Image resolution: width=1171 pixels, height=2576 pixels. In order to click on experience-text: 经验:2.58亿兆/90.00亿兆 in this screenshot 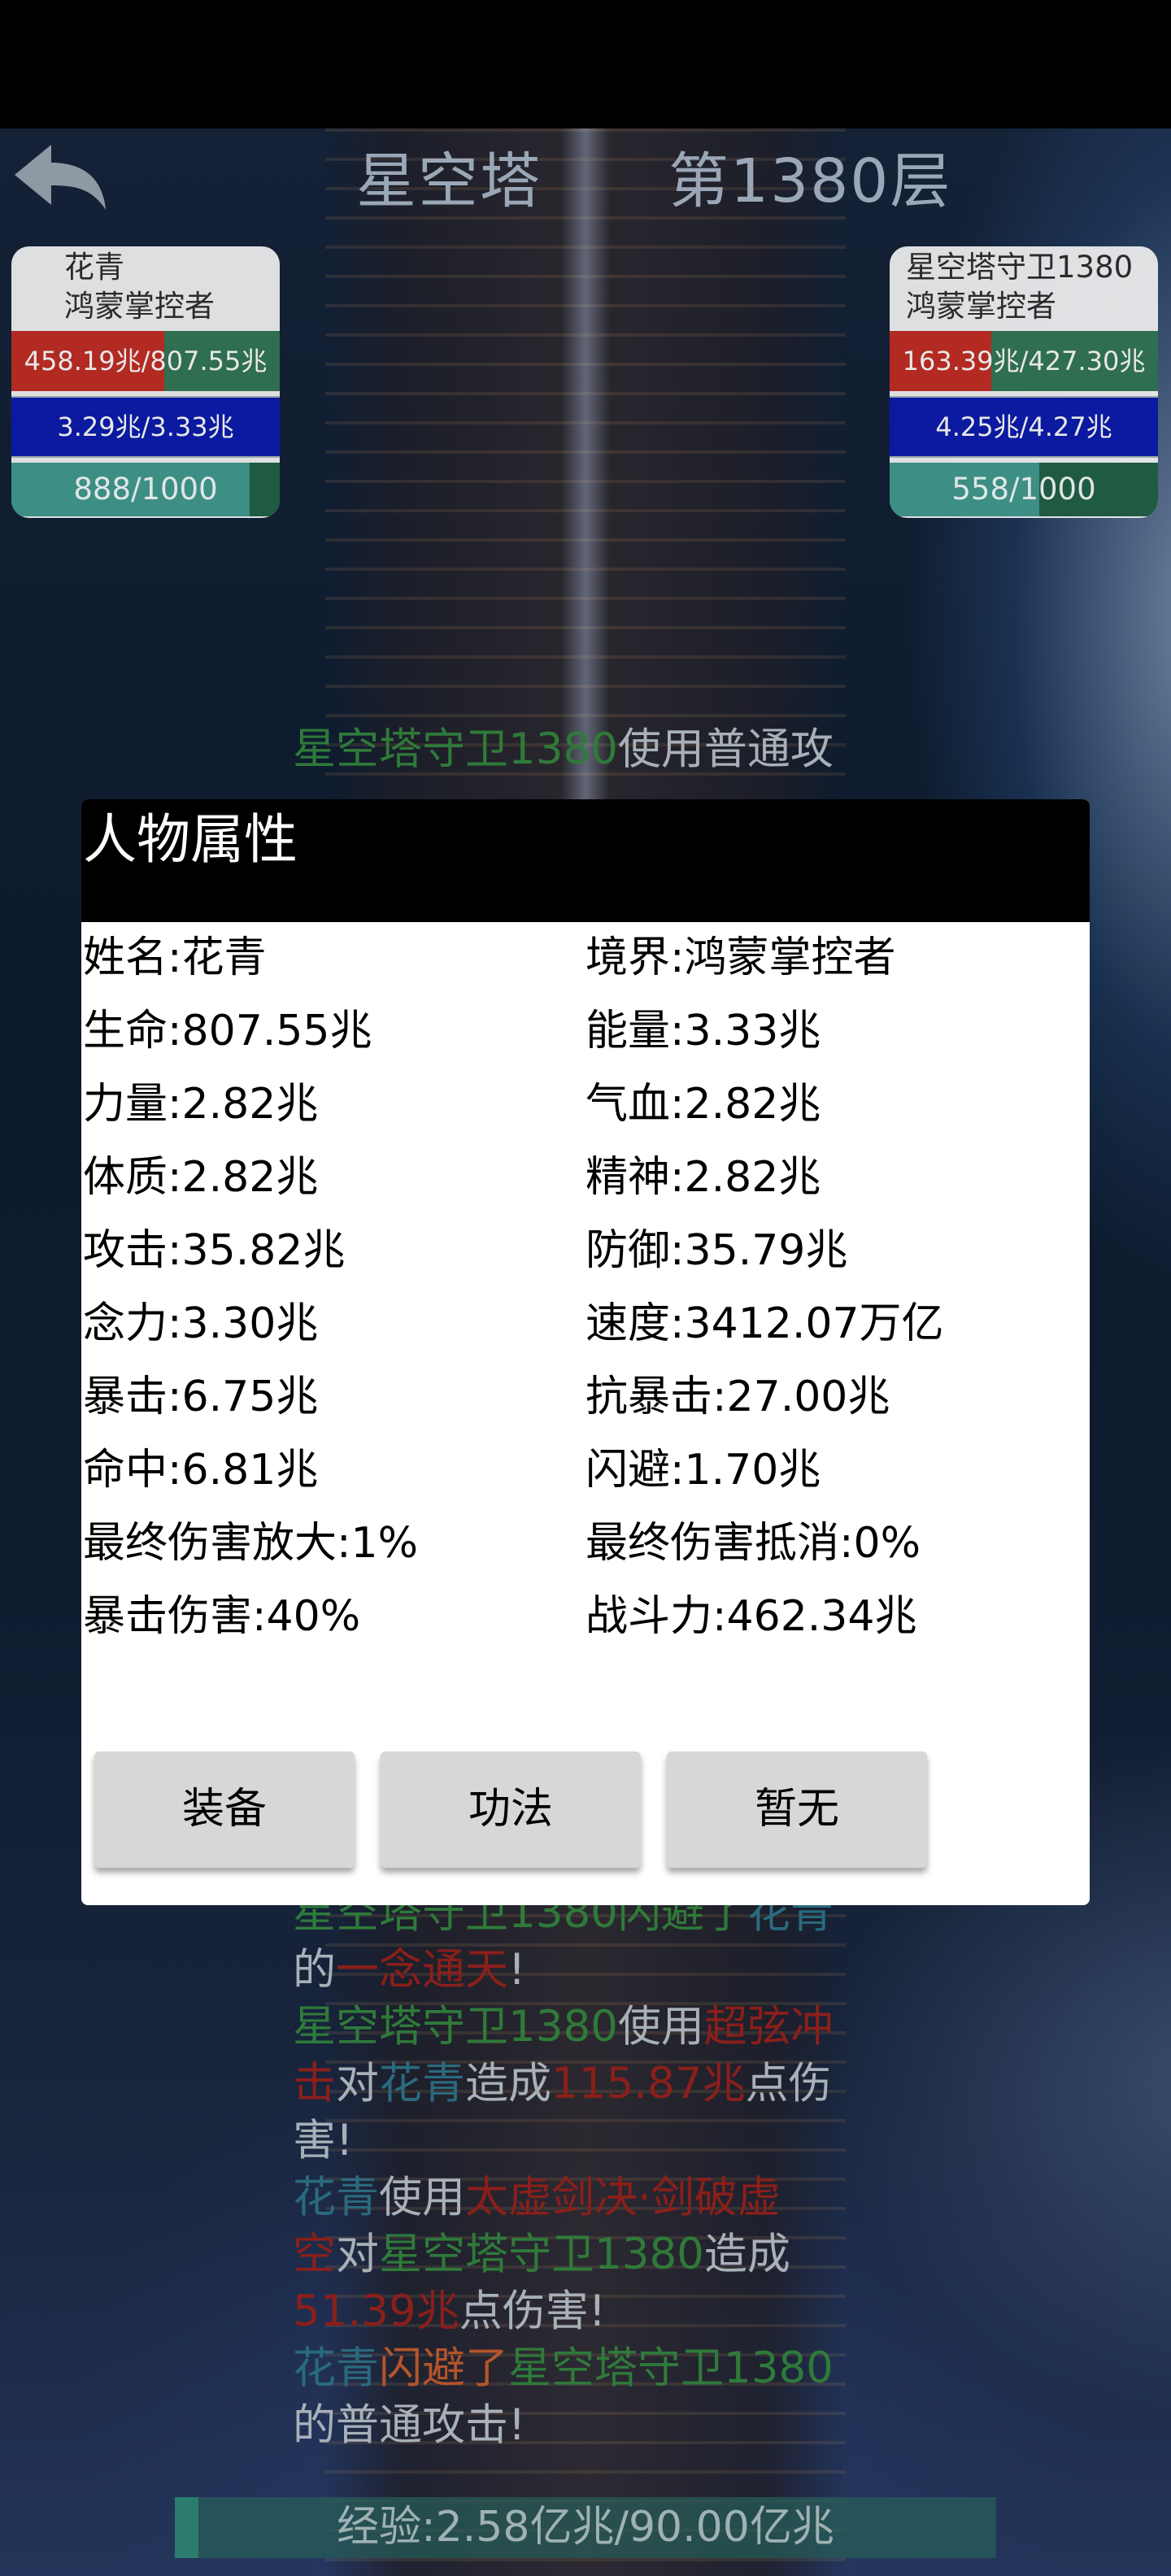, I will do `click(585, 2527)`.